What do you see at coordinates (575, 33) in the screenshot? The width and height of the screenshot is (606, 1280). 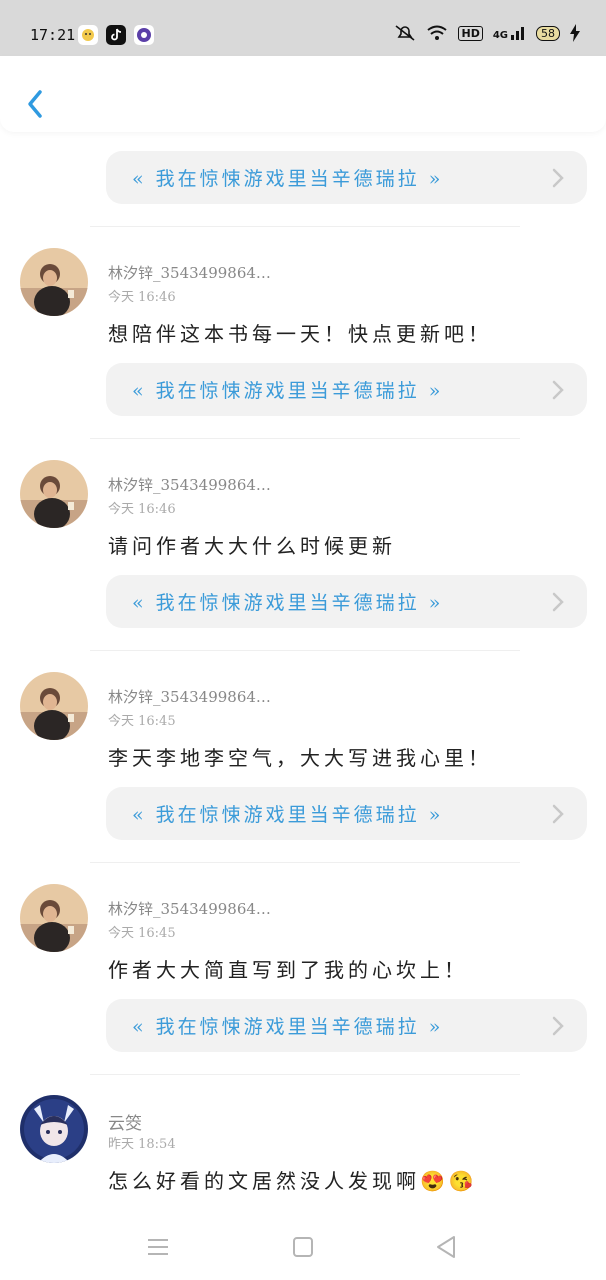 I see `charging-icon` at bounding box center [575, 33].